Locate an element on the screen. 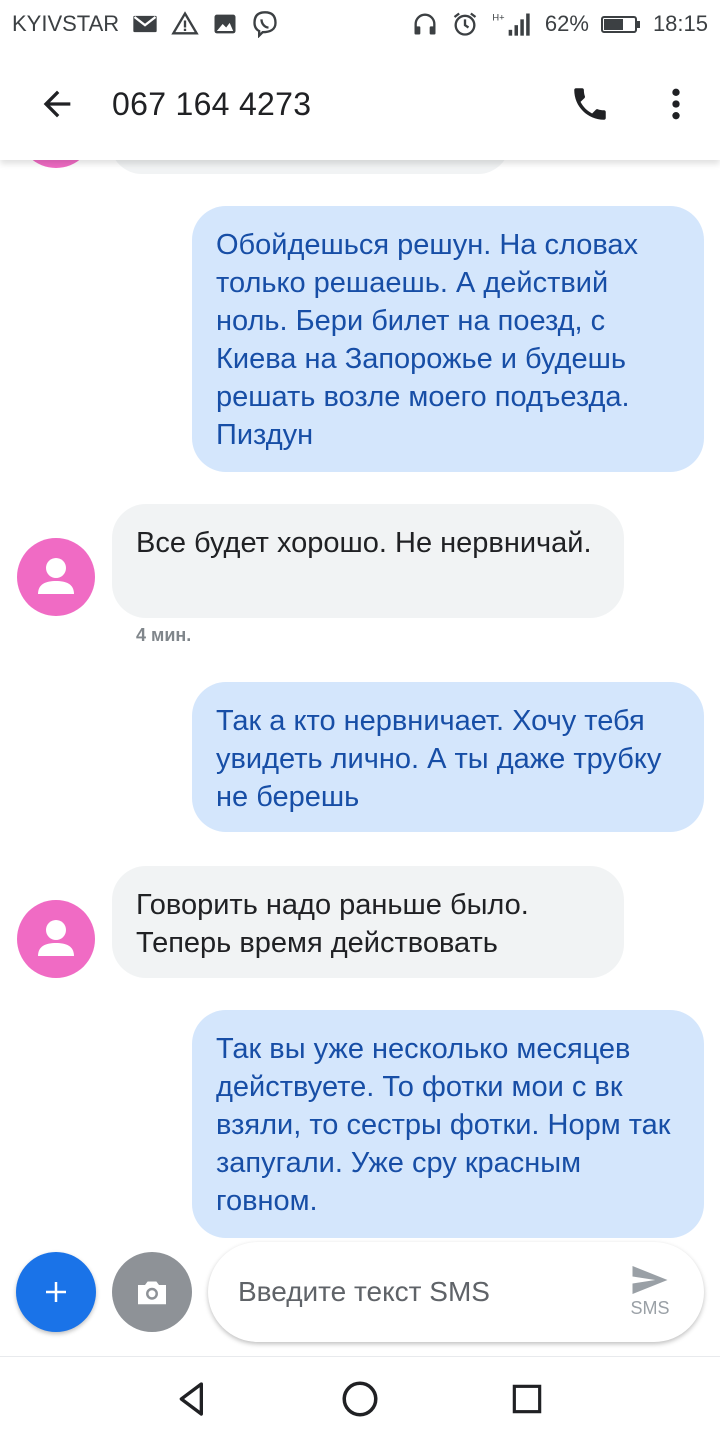 This screenshot has width=720, height=1440. status-bar-left: KYIVSTAR is located at coordinates (145, 24).